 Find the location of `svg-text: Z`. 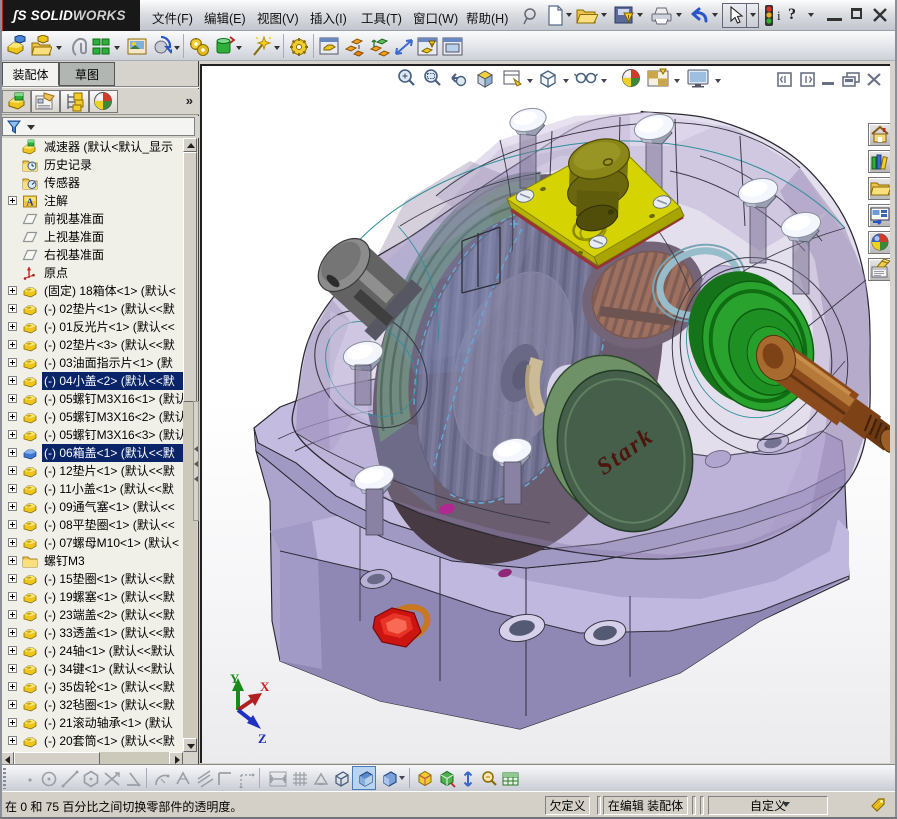

svg-text: Z is located at coordinates (262, 738).